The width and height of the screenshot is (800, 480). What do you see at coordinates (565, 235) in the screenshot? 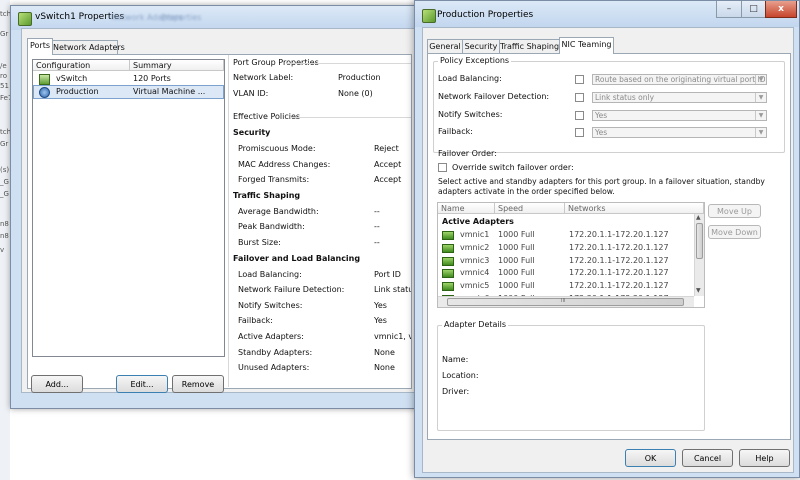
I see `table-row: vmnic1 1000 Full 172.20.1.1-172.20.1.127` at bounding box center [565, 235].